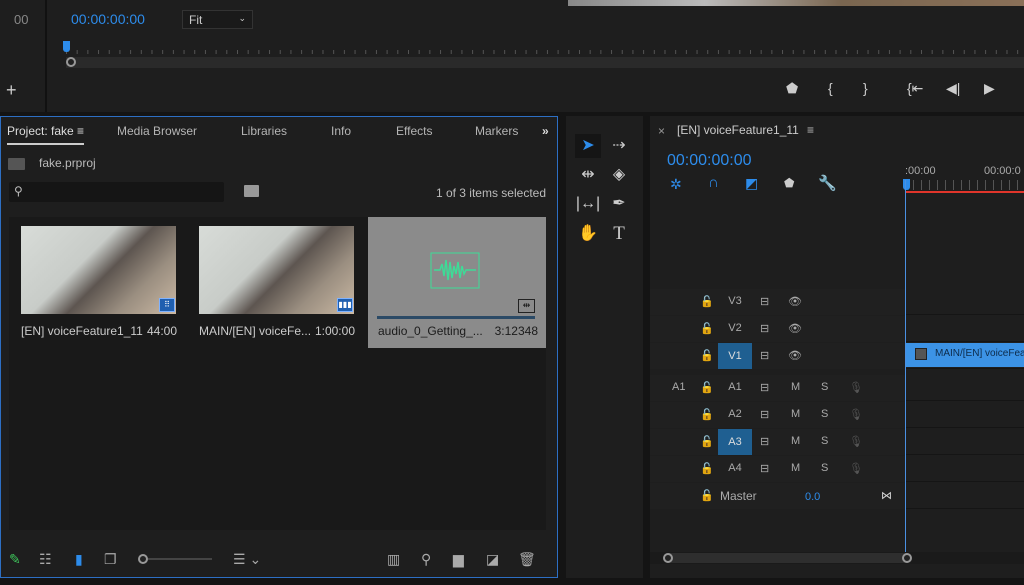 The height and width of the screenshot is (585, 1024). I want to click on pencil-icon: ✎, so click(15, 559).